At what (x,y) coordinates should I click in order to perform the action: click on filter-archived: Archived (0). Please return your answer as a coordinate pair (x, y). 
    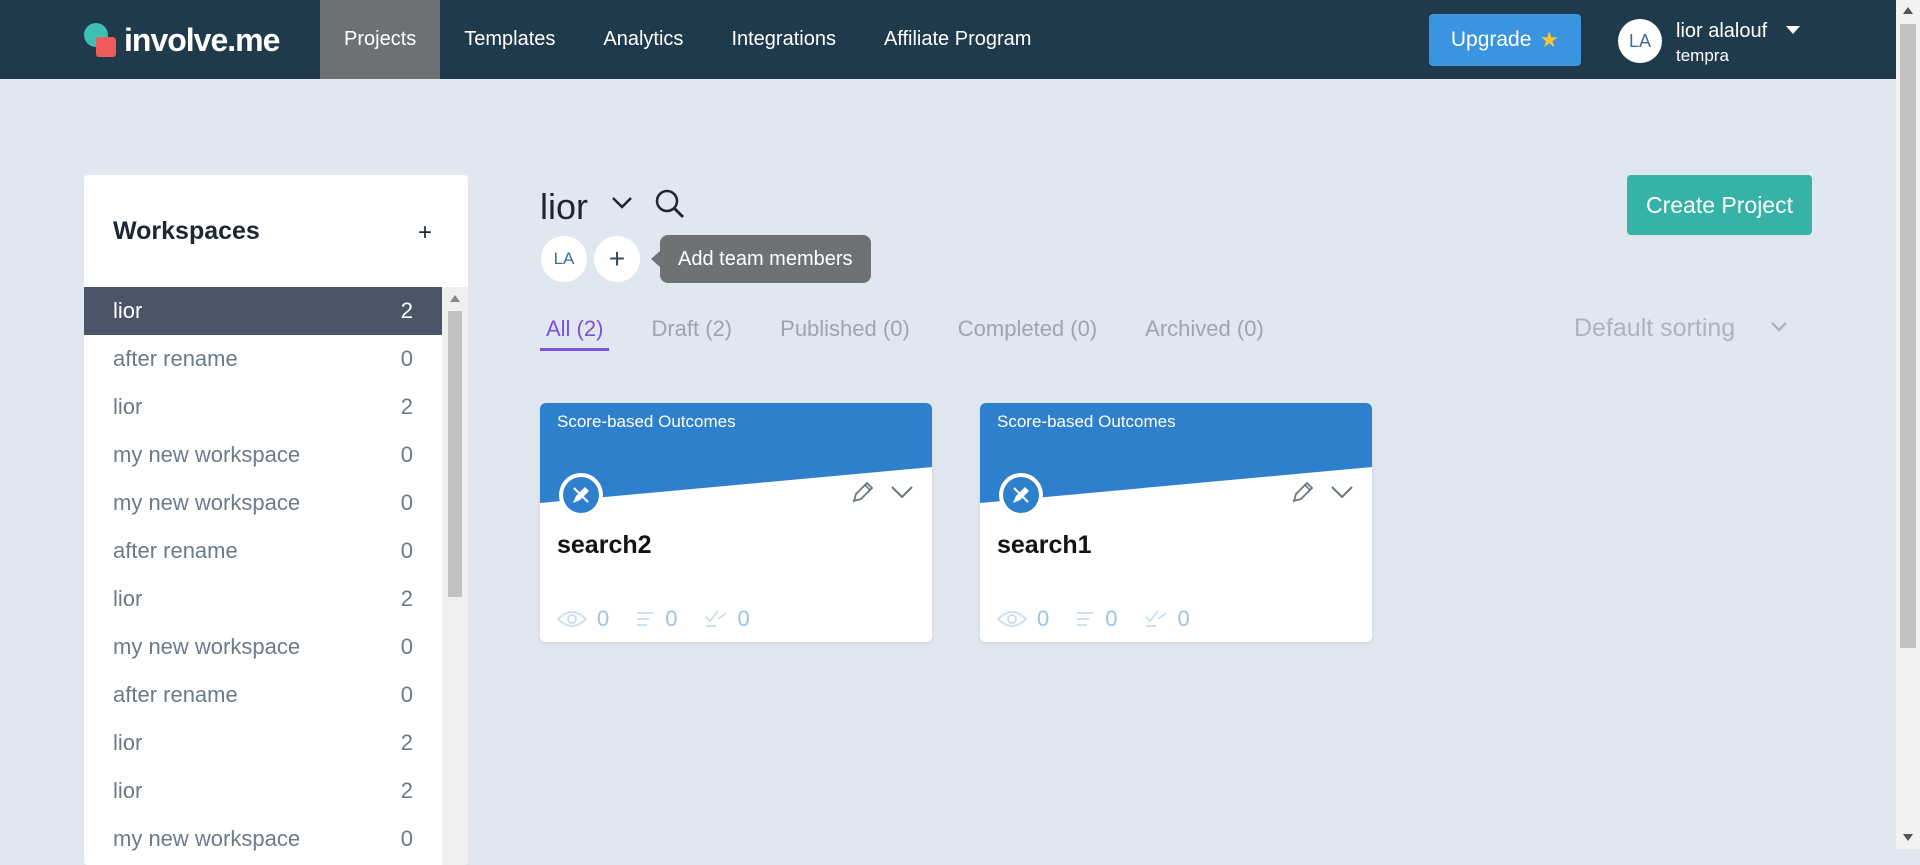
    Looking at the image, I should click on (1204, 333).